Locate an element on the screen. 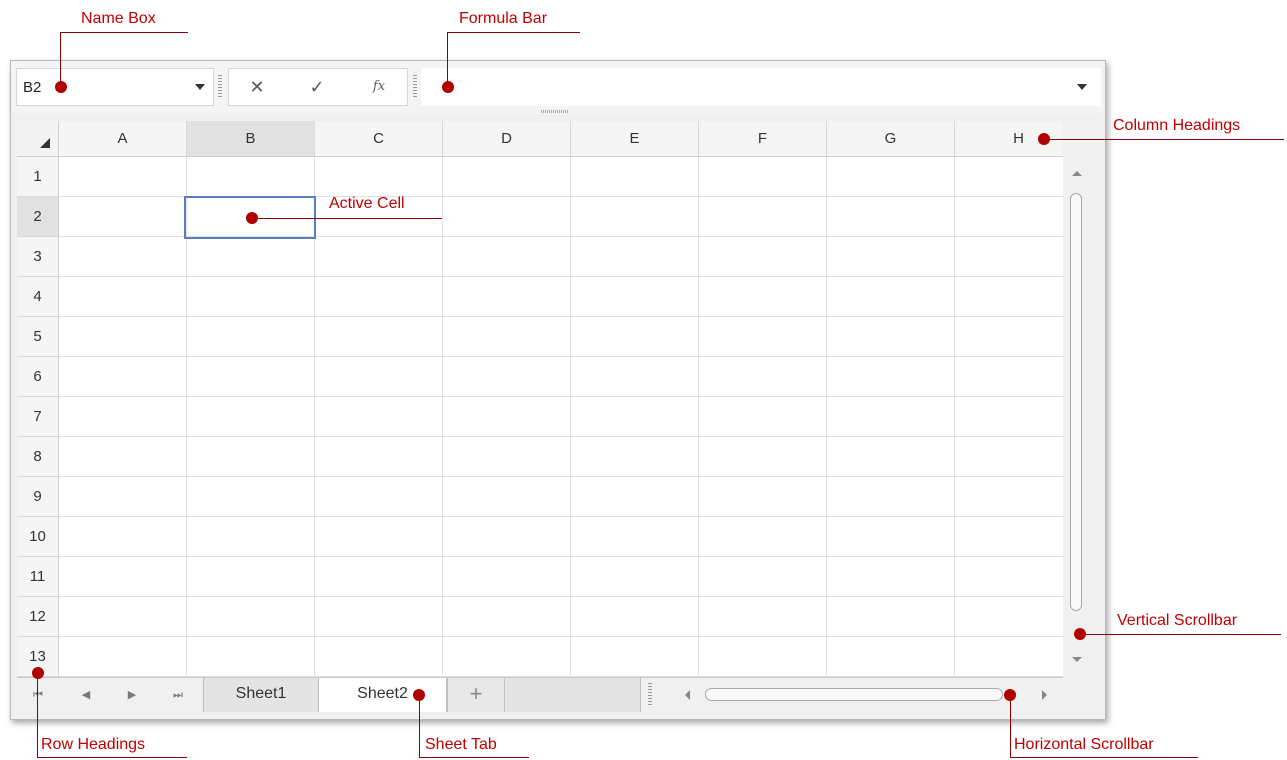  annotation-label: Sheet Tab is located at coordinates (461, 744).